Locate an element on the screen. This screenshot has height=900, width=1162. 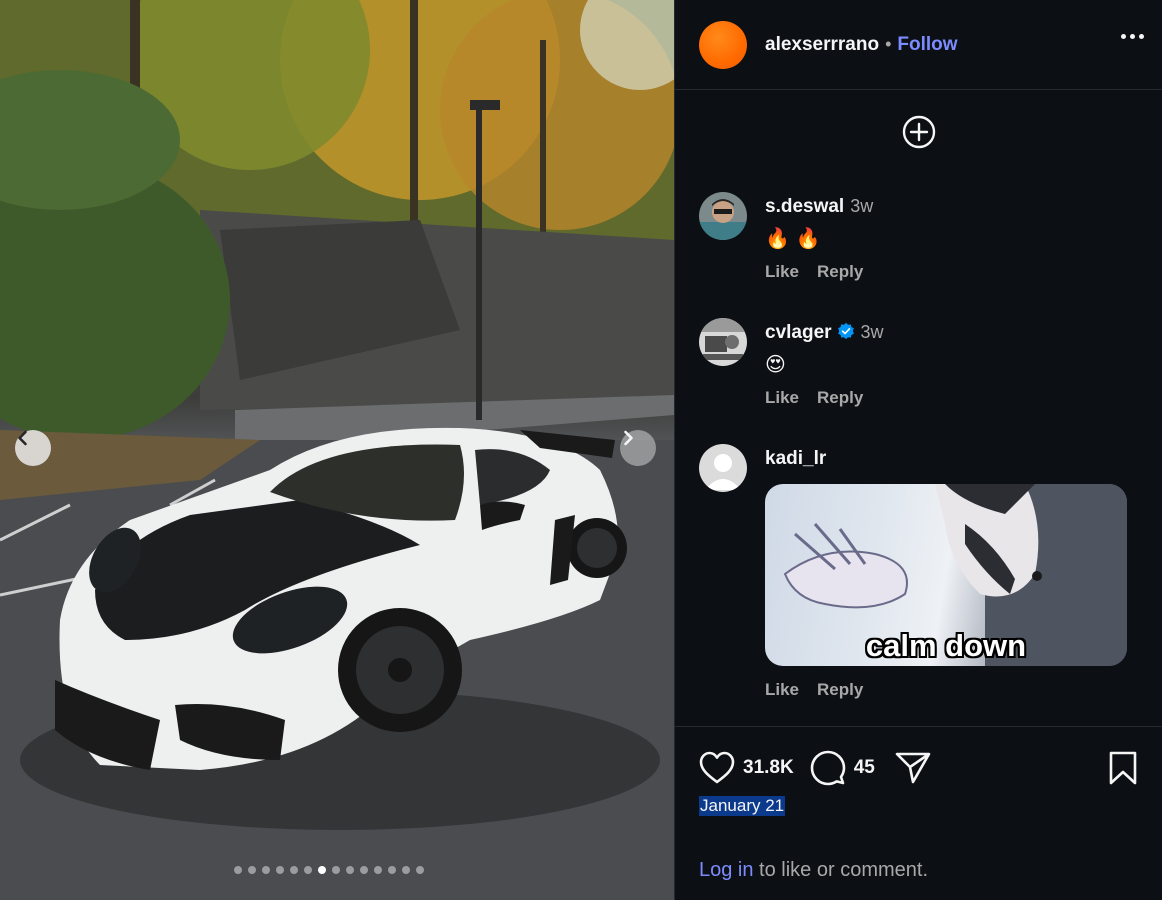
more-options-button is located at coordinates (1132, 36).